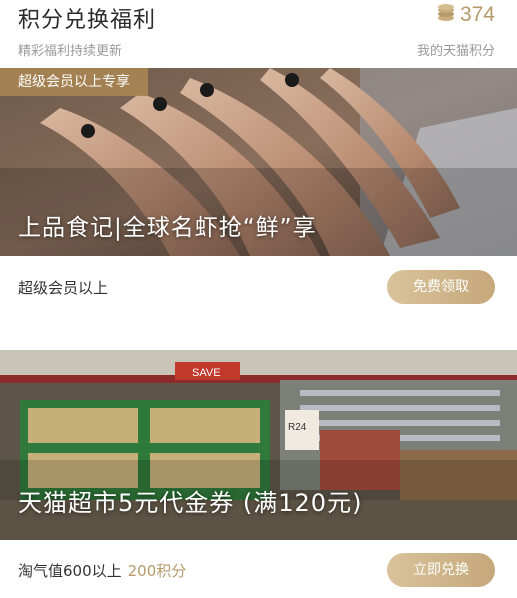 The width and height of the screenshot is (517, 598). I want to click on claim-free-button: 免费领取, so click(441, 287).